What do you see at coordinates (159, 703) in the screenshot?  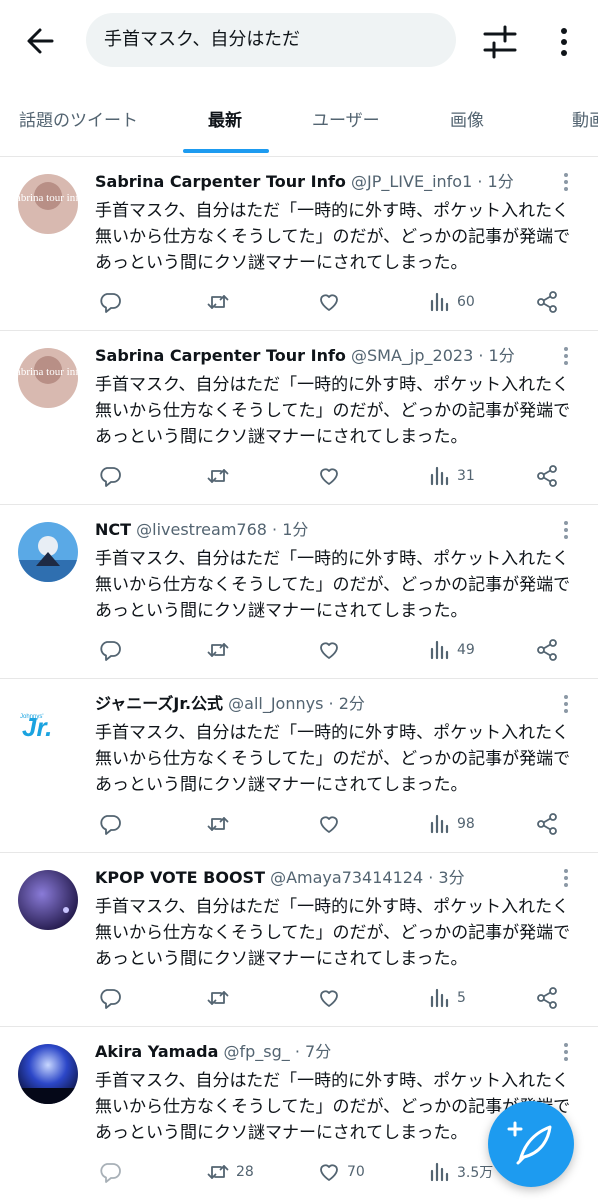 I see `author-name: ジャニーズJr.公式` at bounding box center [159, 703].